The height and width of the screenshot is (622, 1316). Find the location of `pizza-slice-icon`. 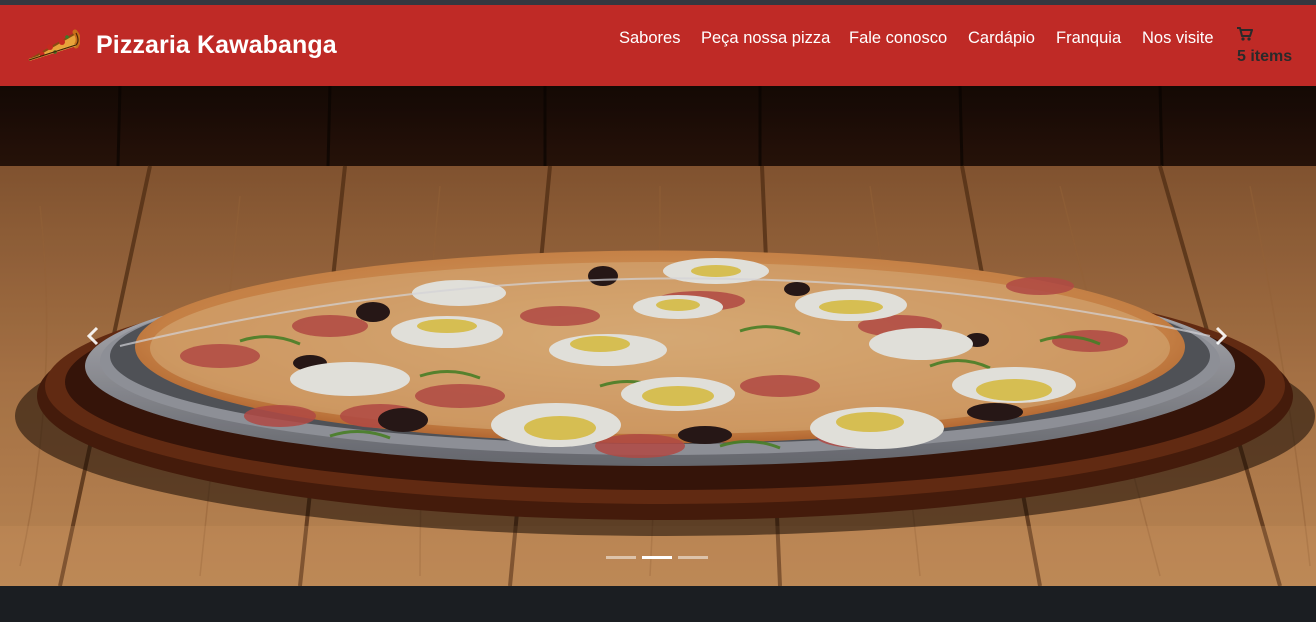

pizza-slice-icon is located at coordinates (53, 47).